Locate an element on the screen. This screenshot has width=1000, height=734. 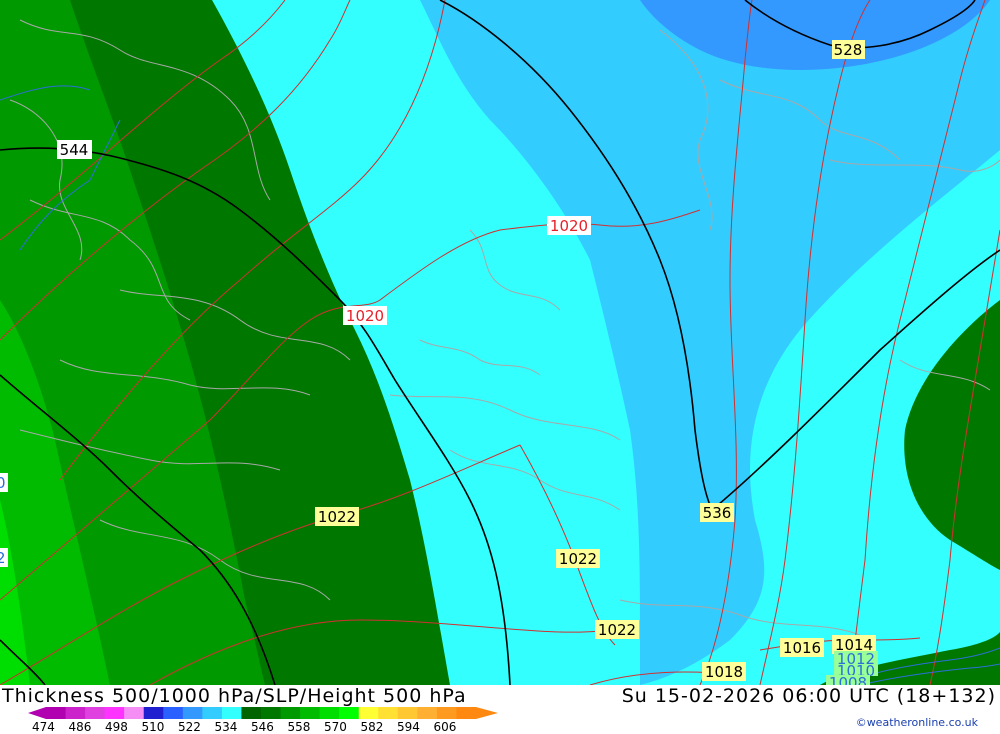
svg-text: 528 is located at coordinates (848, 50).